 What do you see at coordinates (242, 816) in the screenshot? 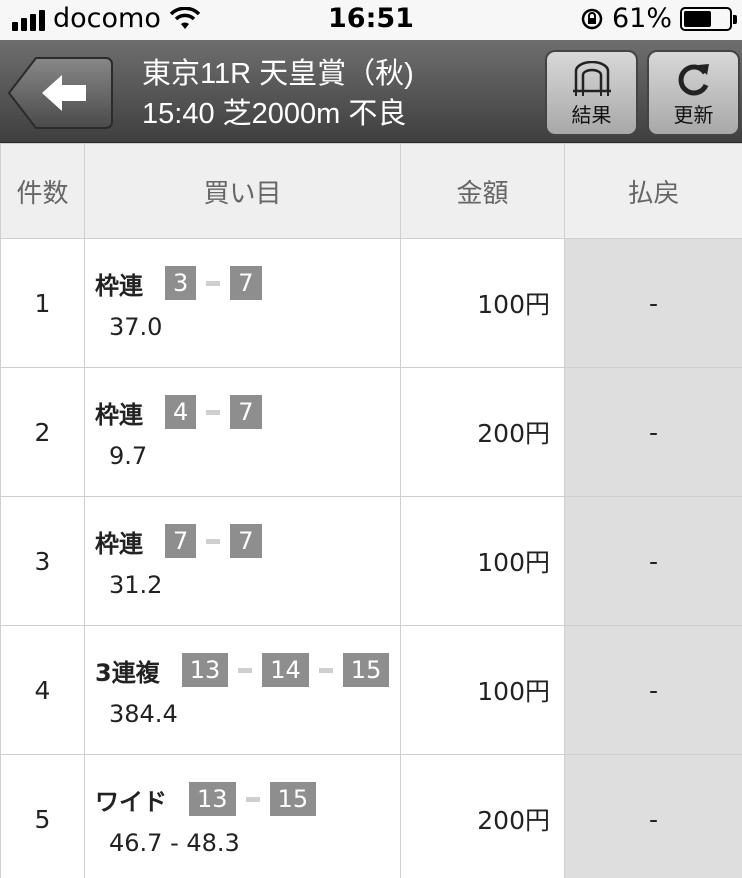
I see `bet-cell: ワイド 13 15 46.7 - 48.3` at bounding box center [242, 816].